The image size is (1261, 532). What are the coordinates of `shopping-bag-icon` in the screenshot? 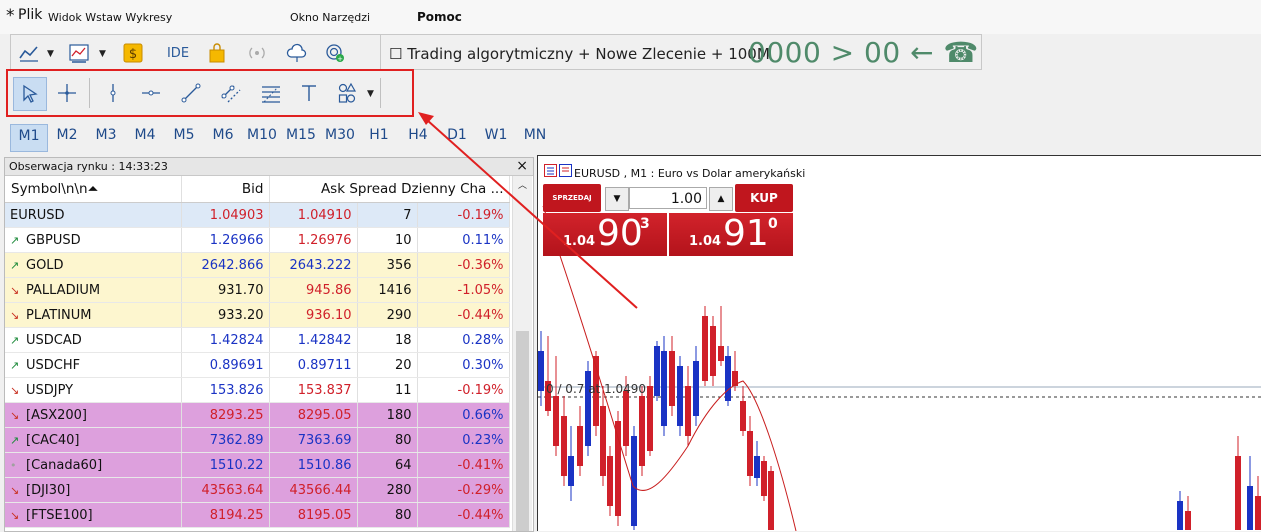 It's located at (217, 53).